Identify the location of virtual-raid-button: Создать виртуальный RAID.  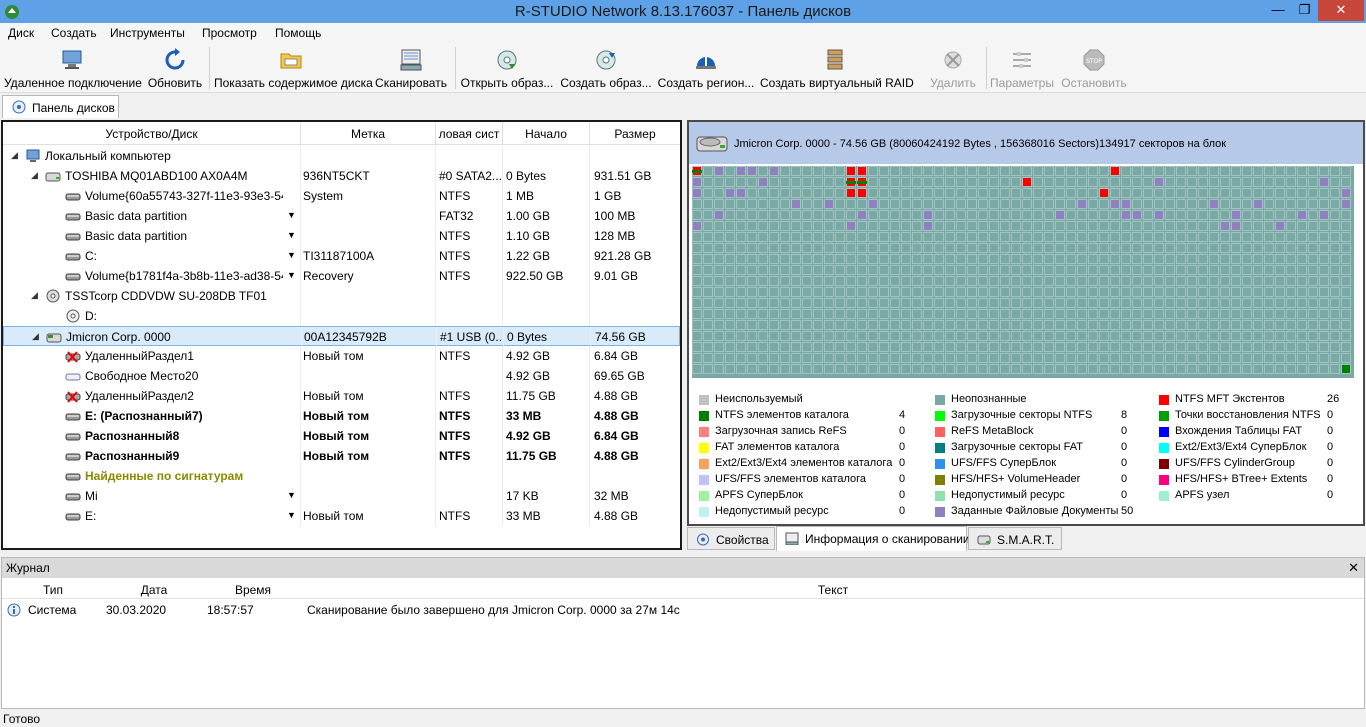
(837, 68).